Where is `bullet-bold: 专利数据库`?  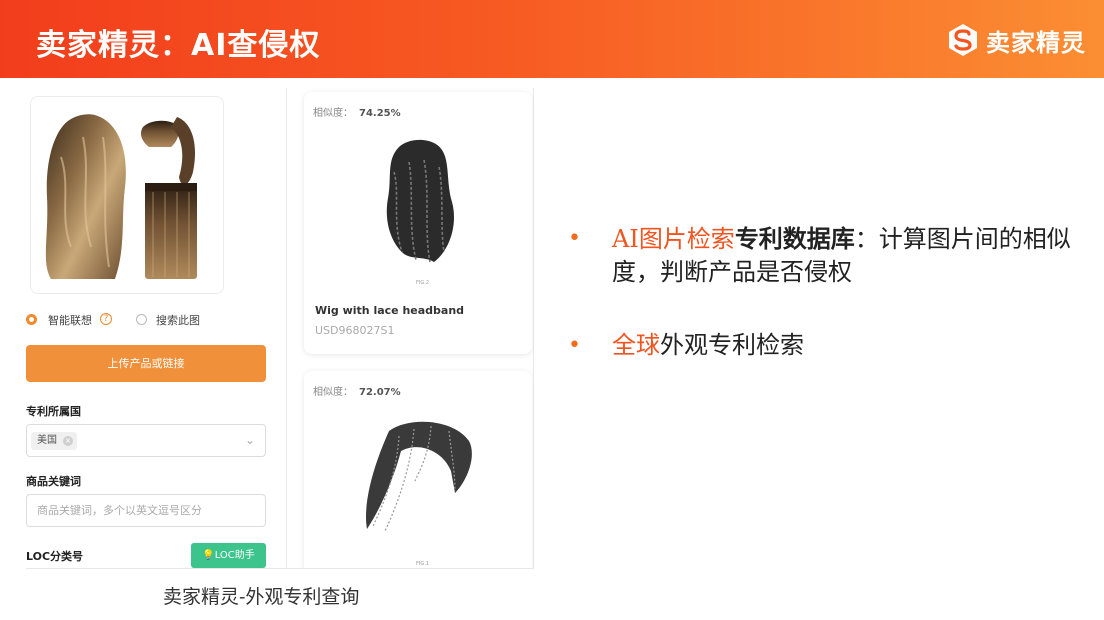 bullet-bold: 专利数据库 is located at coordinates (794, 238).